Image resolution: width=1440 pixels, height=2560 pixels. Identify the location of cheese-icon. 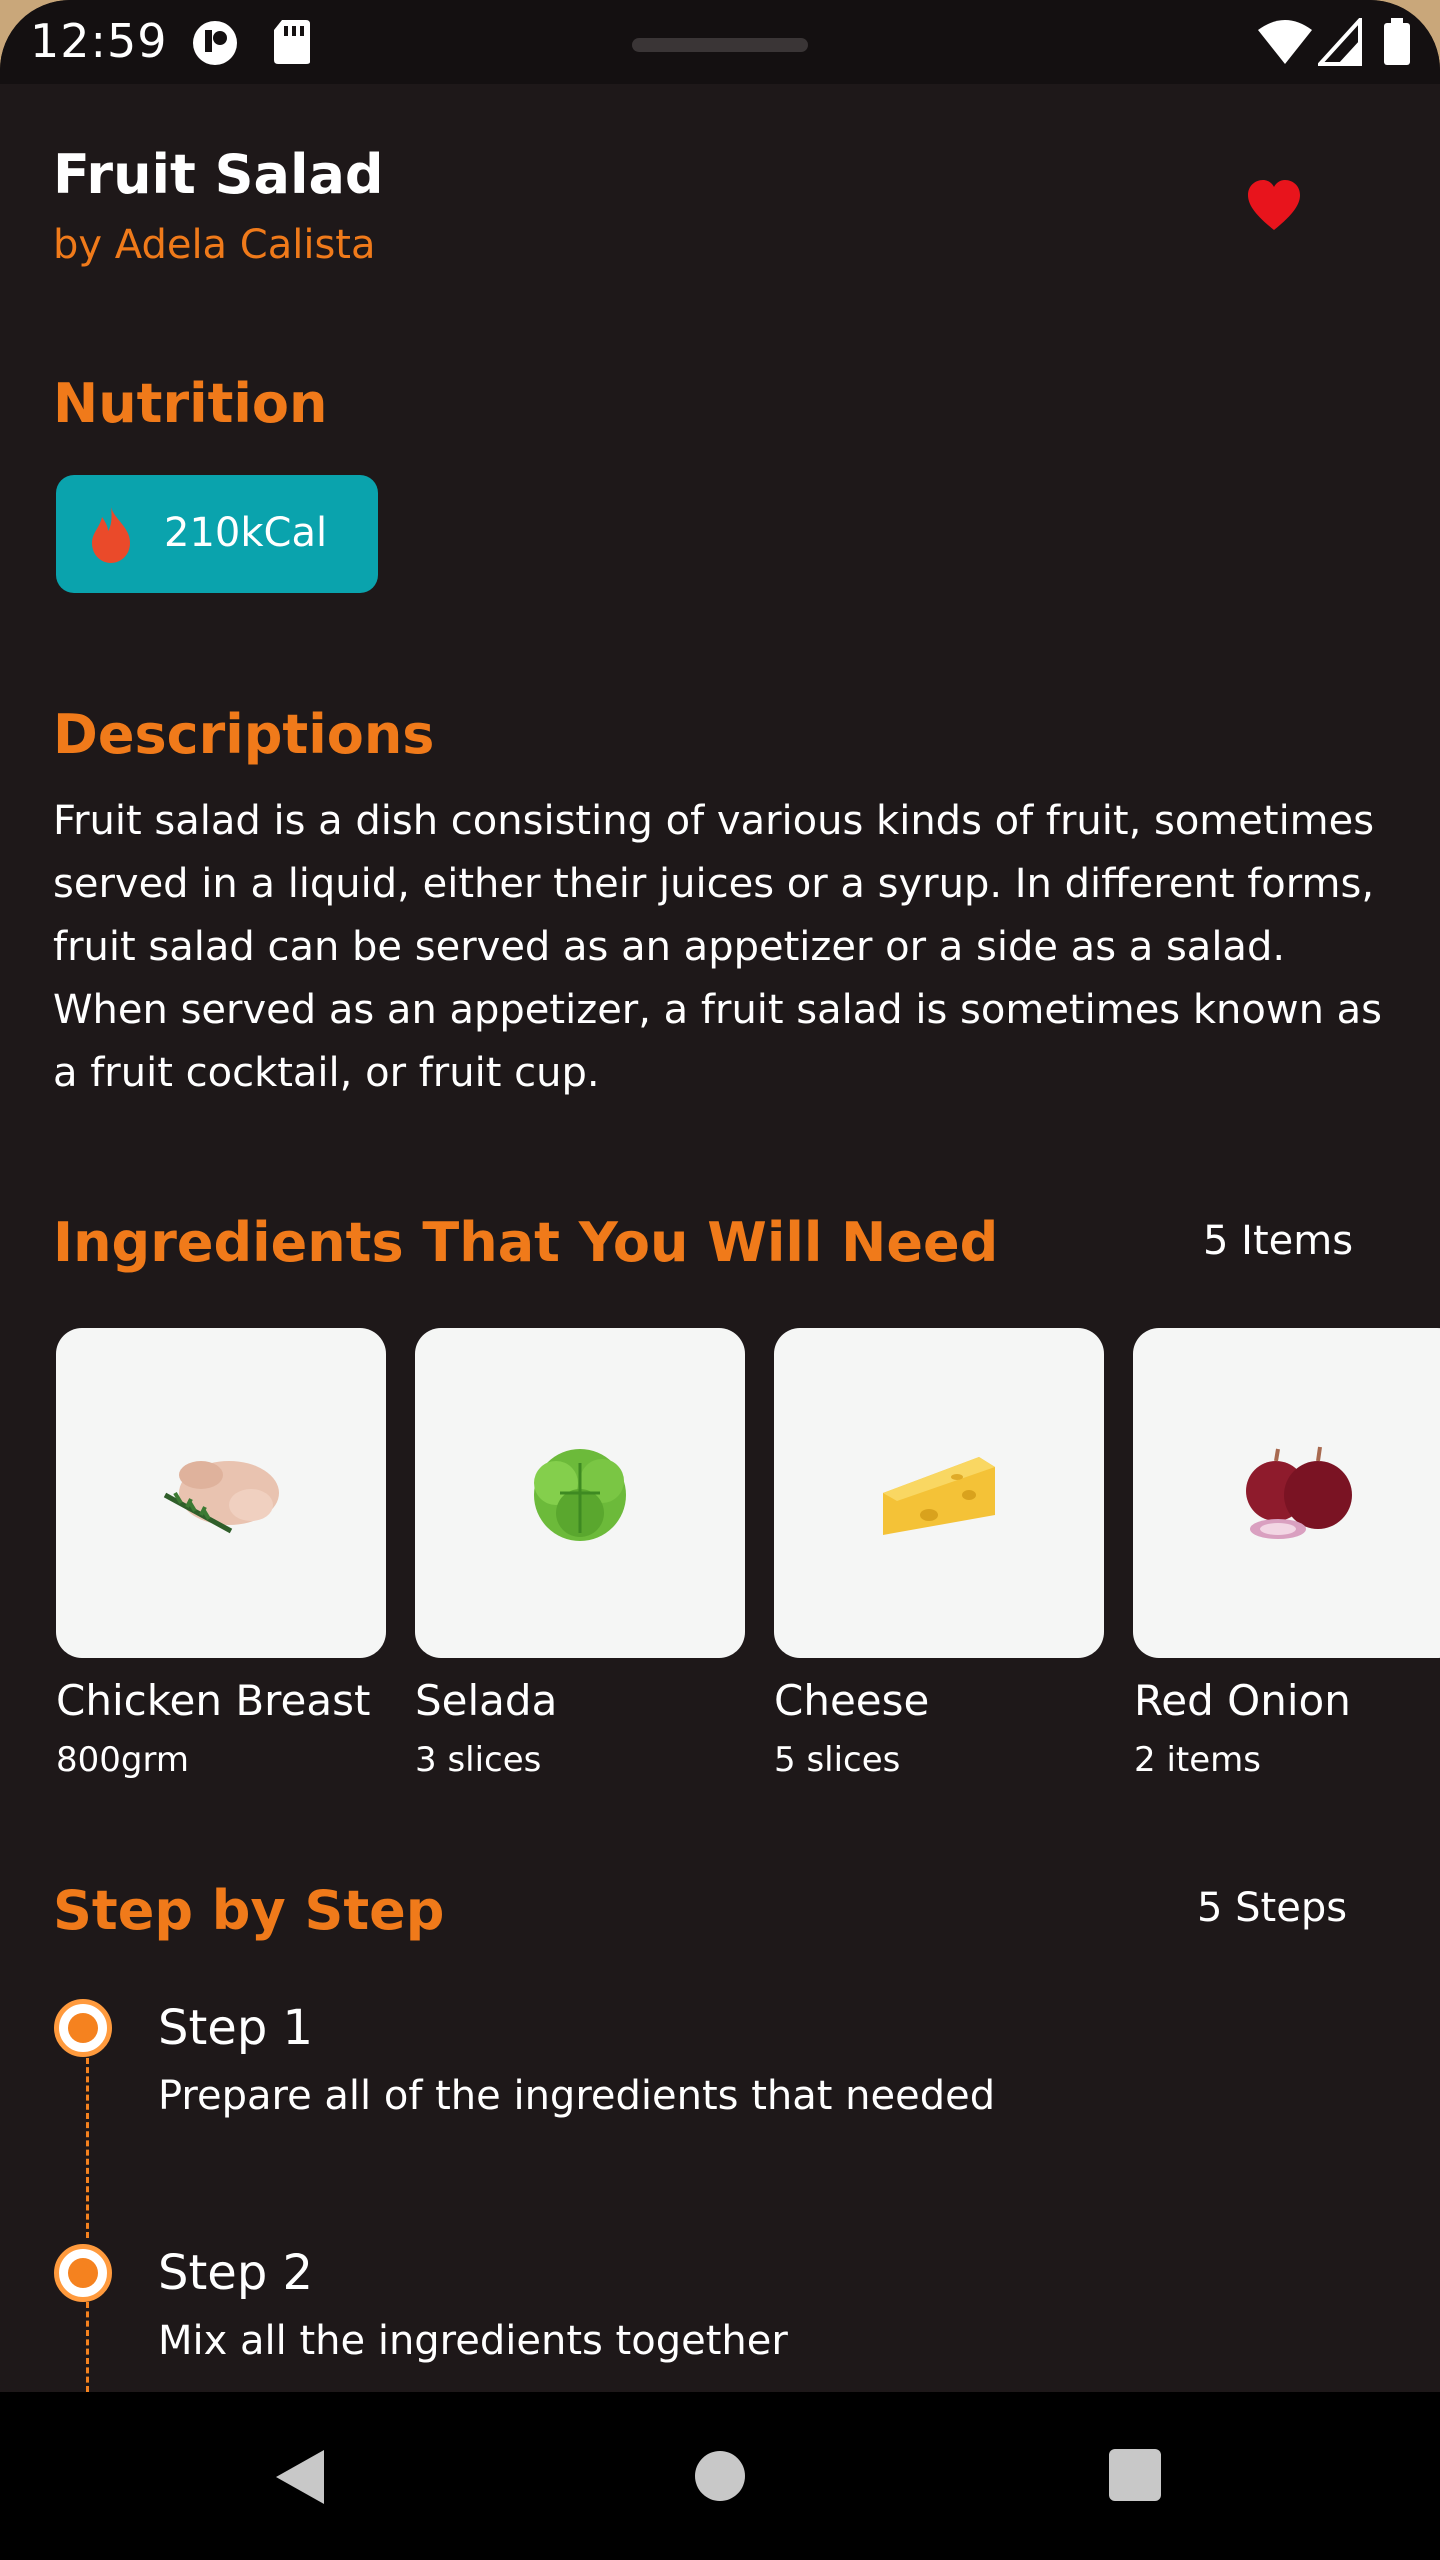
(939, 1496).